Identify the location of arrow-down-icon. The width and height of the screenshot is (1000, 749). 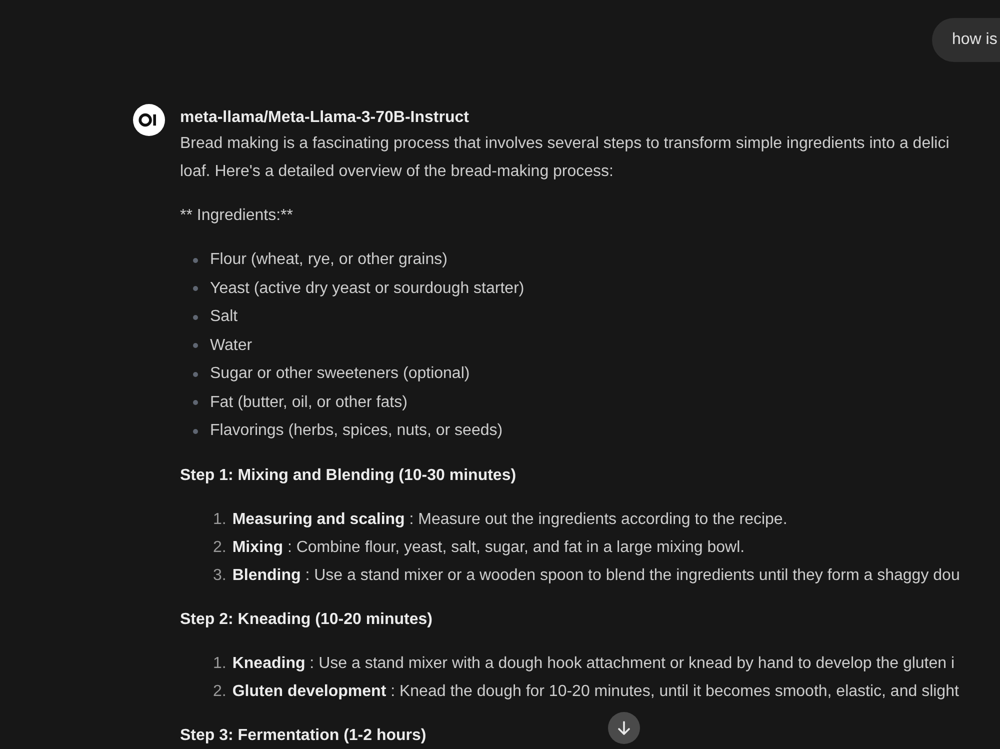
(624, 728).